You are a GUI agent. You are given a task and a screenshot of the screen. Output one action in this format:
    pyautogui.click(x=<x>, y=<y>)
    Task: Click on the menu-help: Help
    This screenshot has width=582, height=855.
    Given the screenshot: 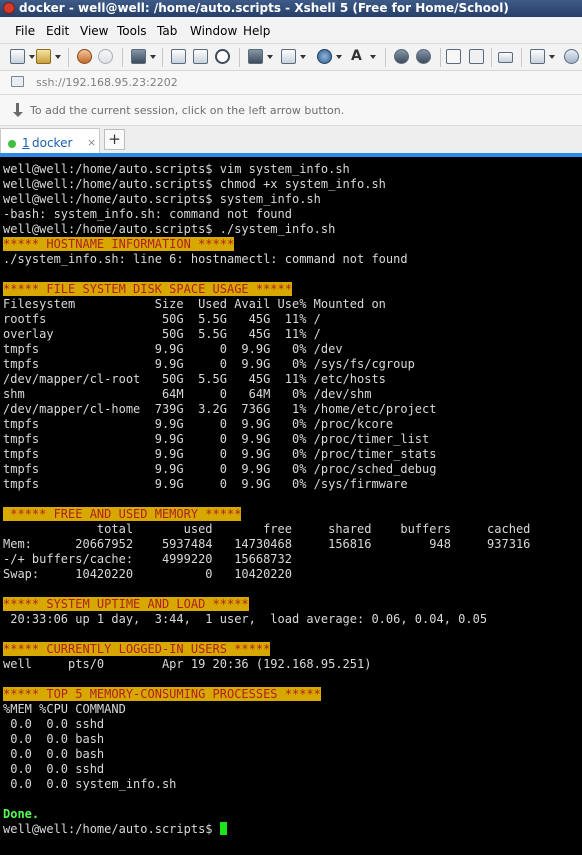 What is the action you would take?
    pyautogui.click(x=256, y=31)
    